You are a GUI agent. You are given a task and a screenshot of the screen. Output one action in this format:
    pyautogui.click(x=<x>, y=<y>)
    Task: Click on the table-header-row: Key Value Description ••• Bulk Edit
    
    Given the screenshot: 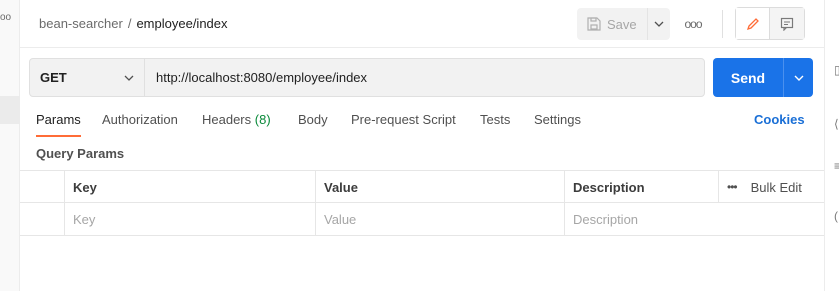 What is the action you would take?
    pyautogui.click(x=422, y=186)
    